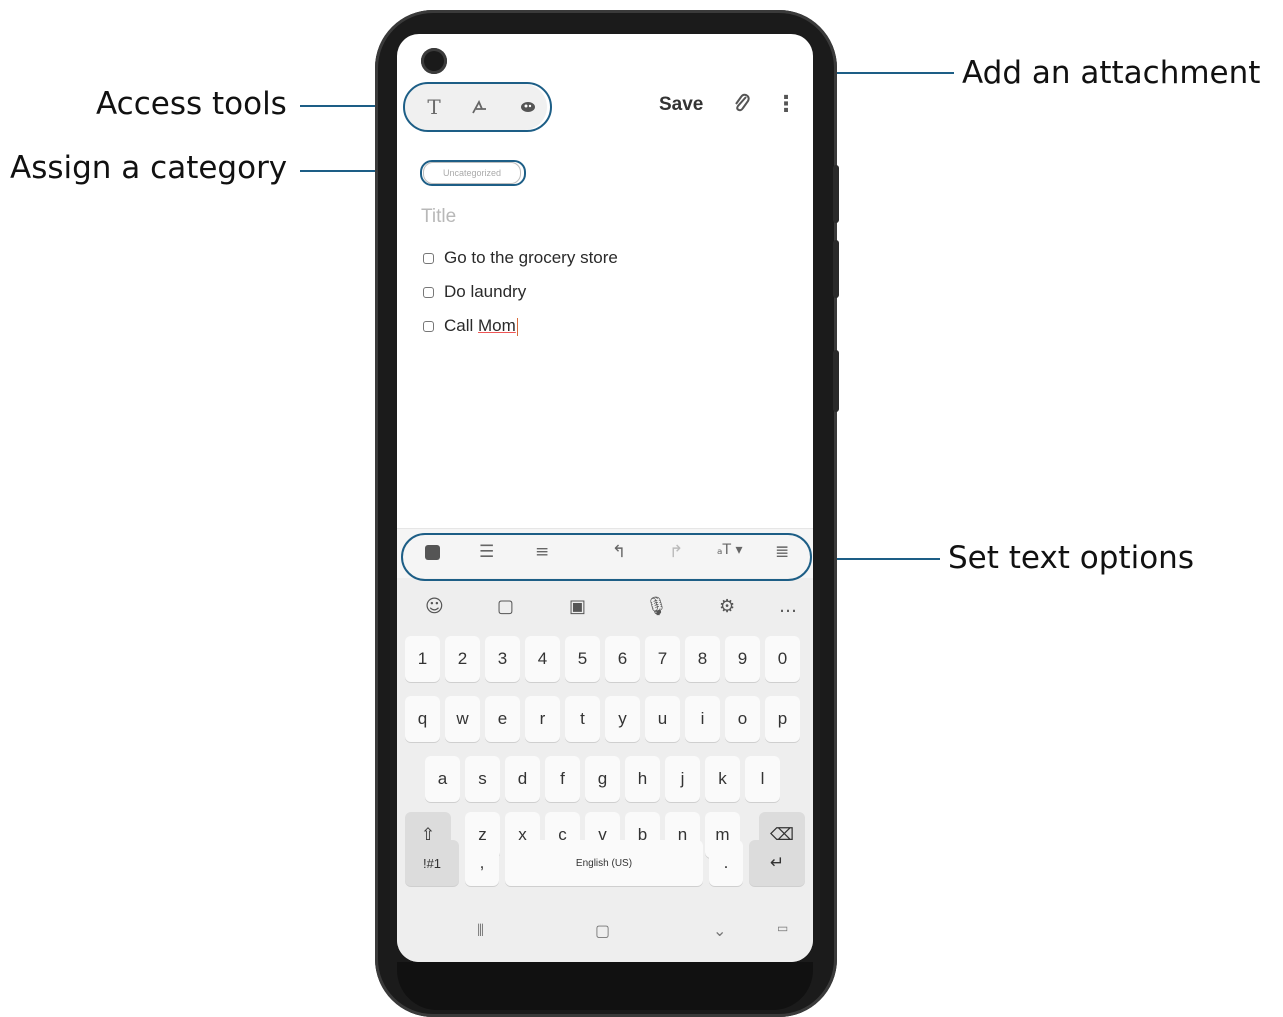  What do you see at coordinates (762, 779) in the screenshot?
I see `key-l: l` at bounding box center [762, 779].